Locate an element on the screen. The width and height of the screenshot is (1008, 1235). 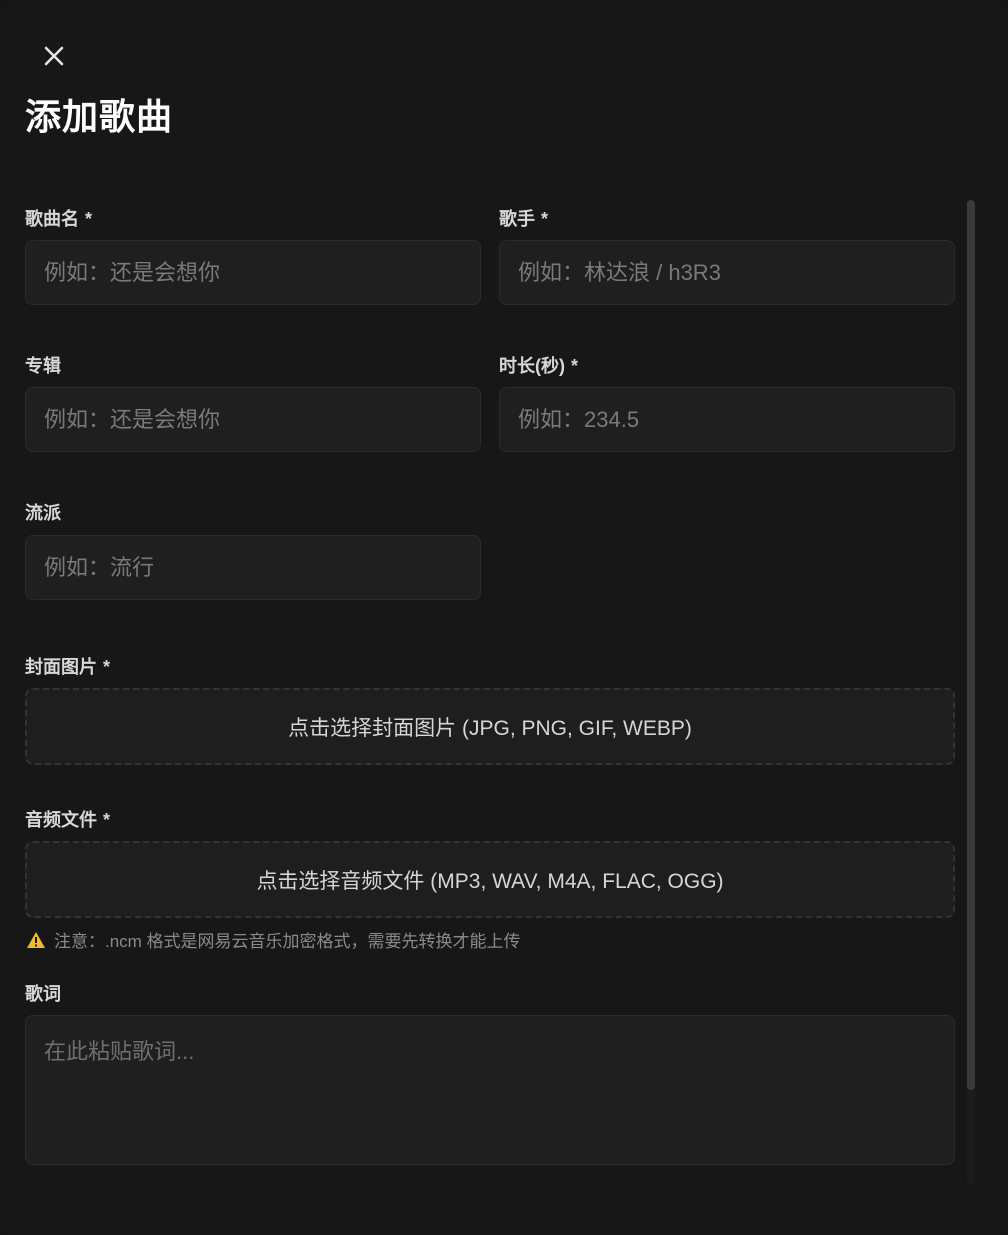
note-text: 注意：.ncm 格式是网易云音乐加密格式，需要先转换才能上传 is located at coordinates (287, 941).